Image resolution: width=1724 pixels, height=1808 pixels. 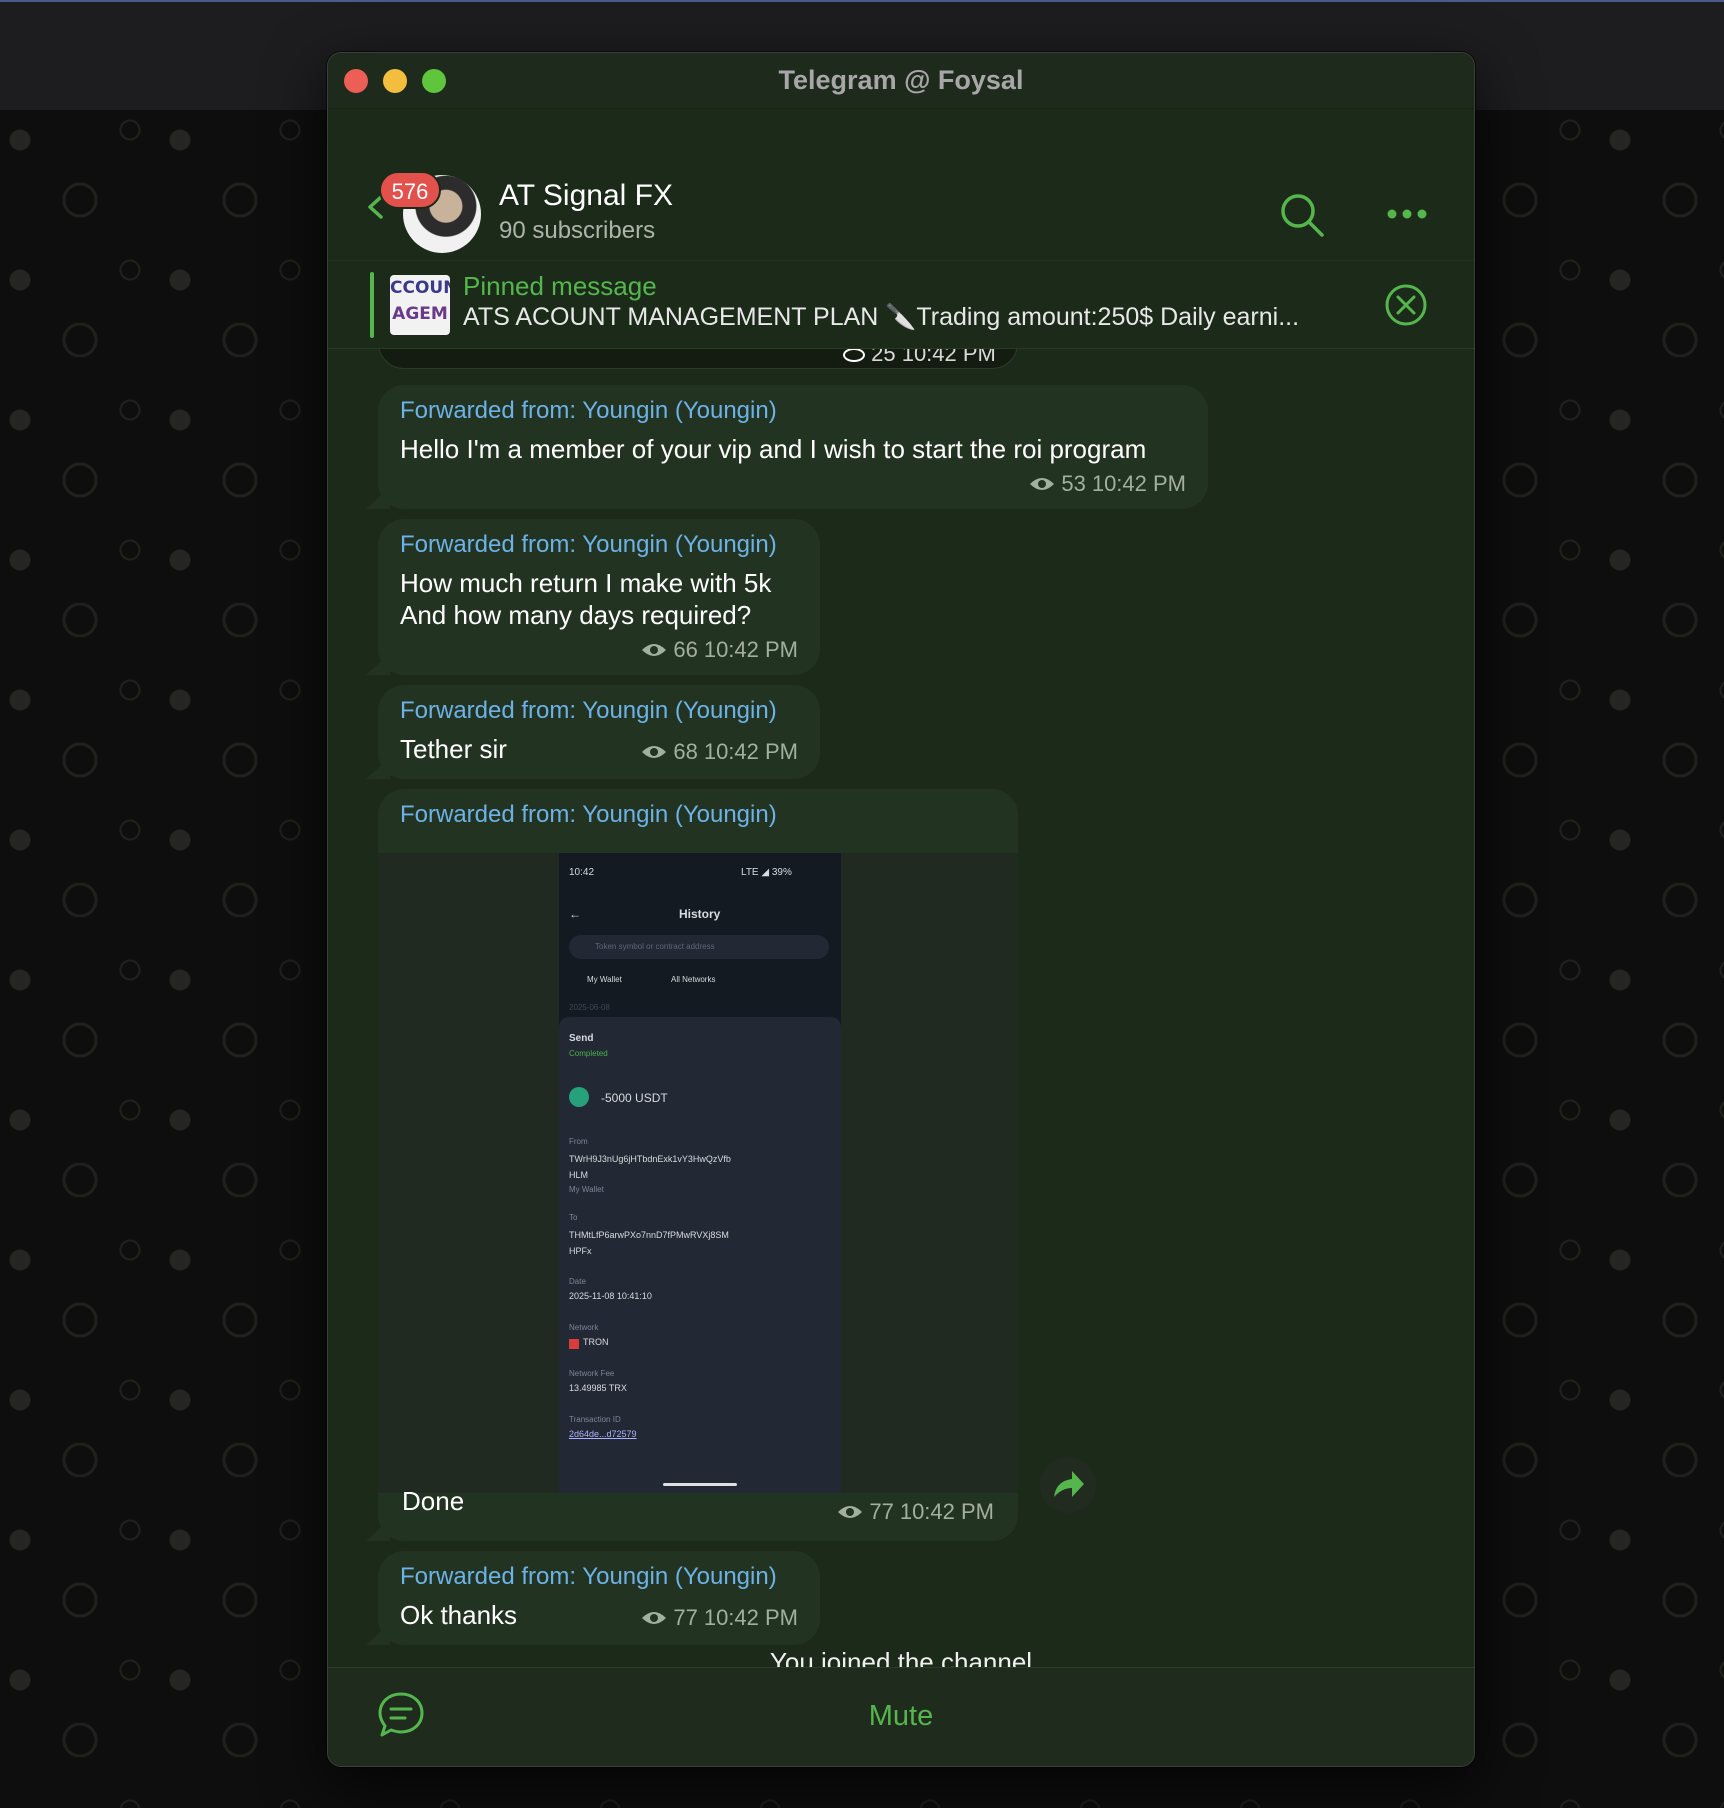 I want to click on chat-header: 576 AT Signal FX 90 subscribers, so click(x=901, y=185).